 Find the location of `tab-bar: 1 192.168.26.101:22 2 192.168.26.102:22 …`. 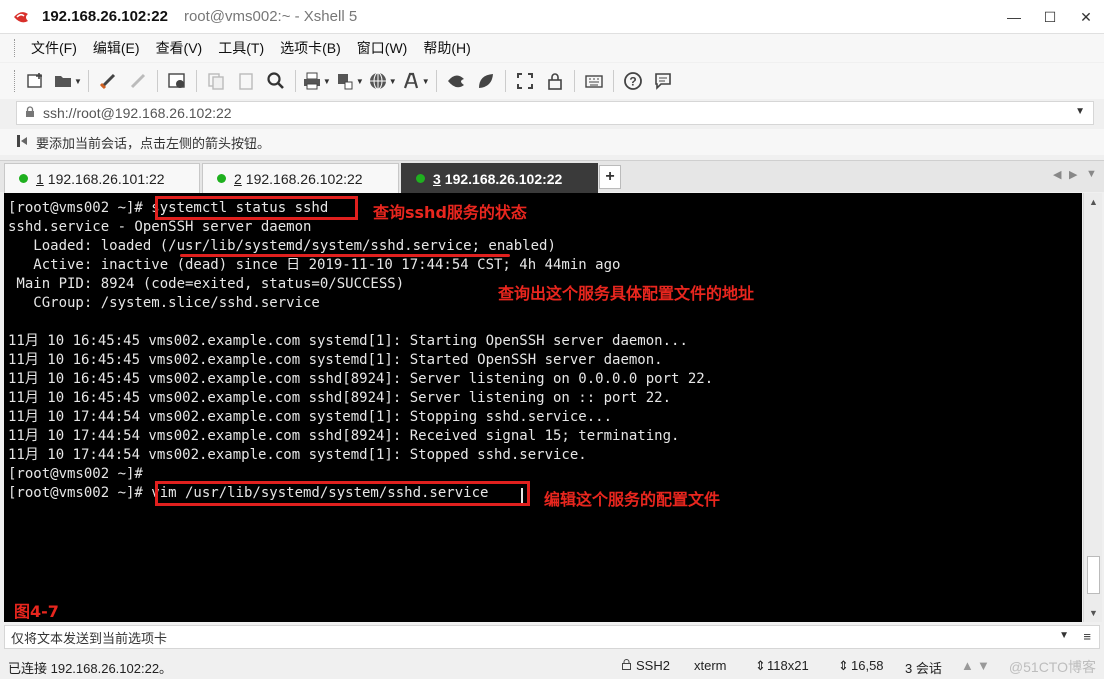

tab-bar: 1 192.168.26.101:22 2 192.168.26.102:22 … is located at coordinates (552, 176).